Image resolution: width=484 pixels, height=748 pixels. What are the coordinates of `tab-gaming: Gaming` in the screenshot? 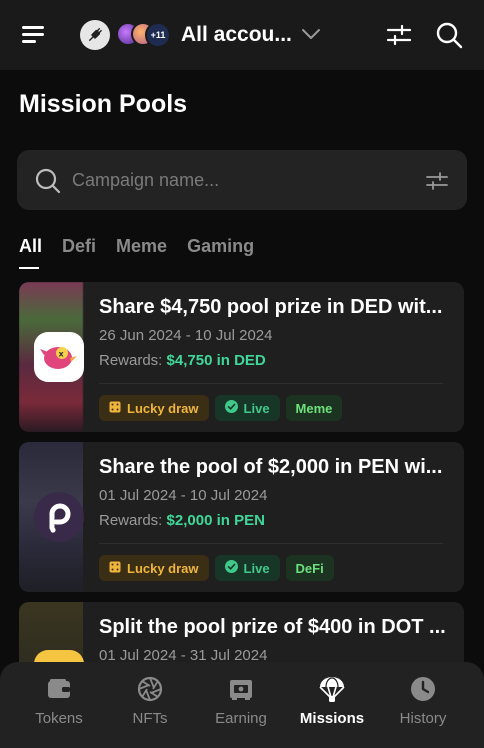 It's located at (220, 252).